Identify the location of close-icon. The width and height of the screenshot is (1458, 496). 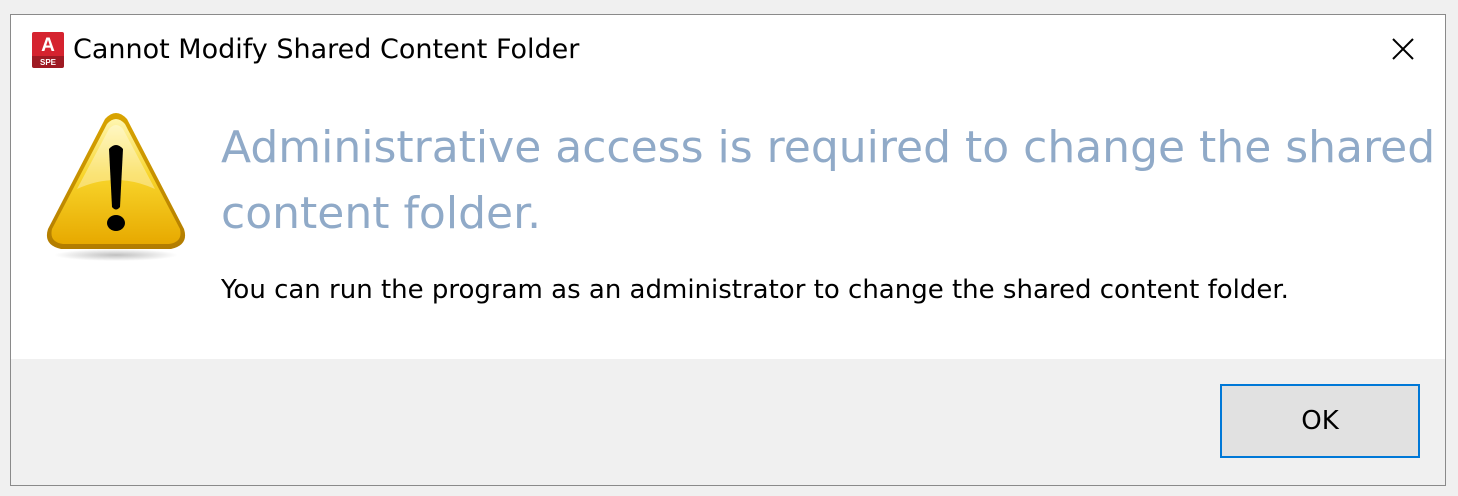
(1403, 49).